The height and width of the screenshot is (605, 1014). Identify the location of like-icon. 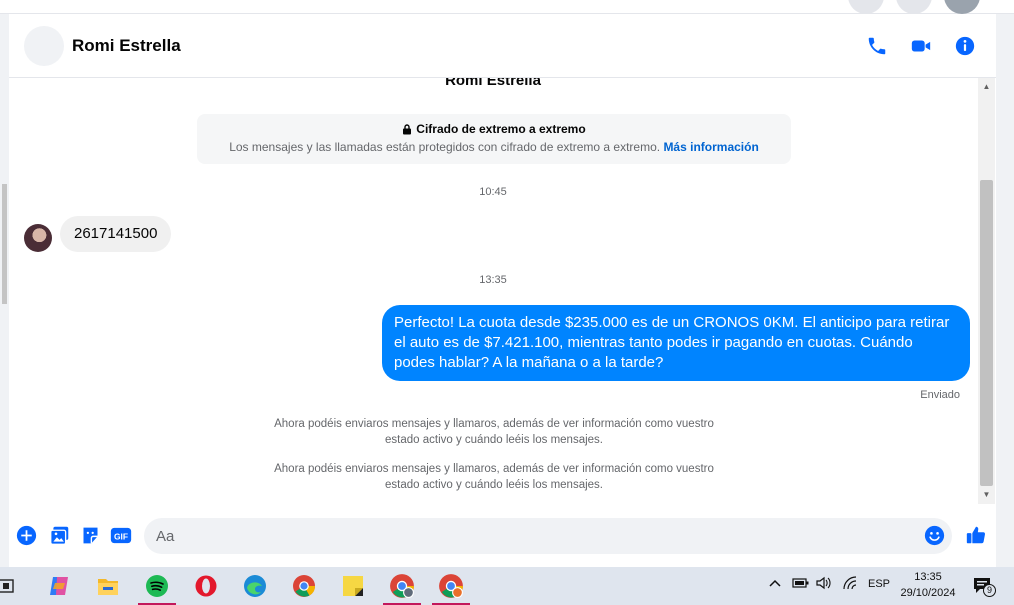
(976, 535).